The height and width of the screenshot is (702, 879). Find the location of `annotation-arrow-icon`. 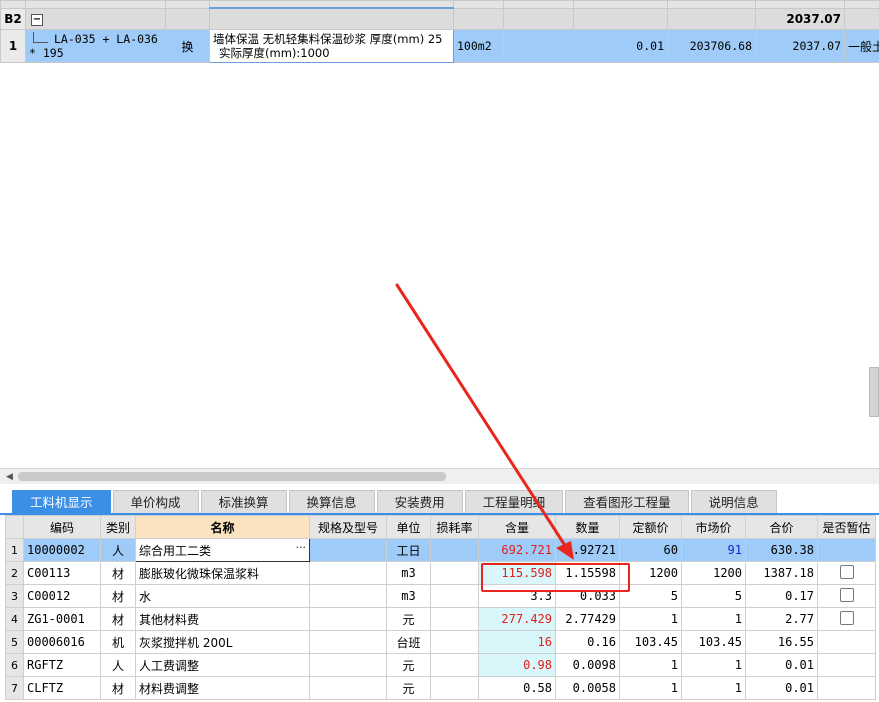

annotation-arrow-icon is located at coordinates (484, 421).